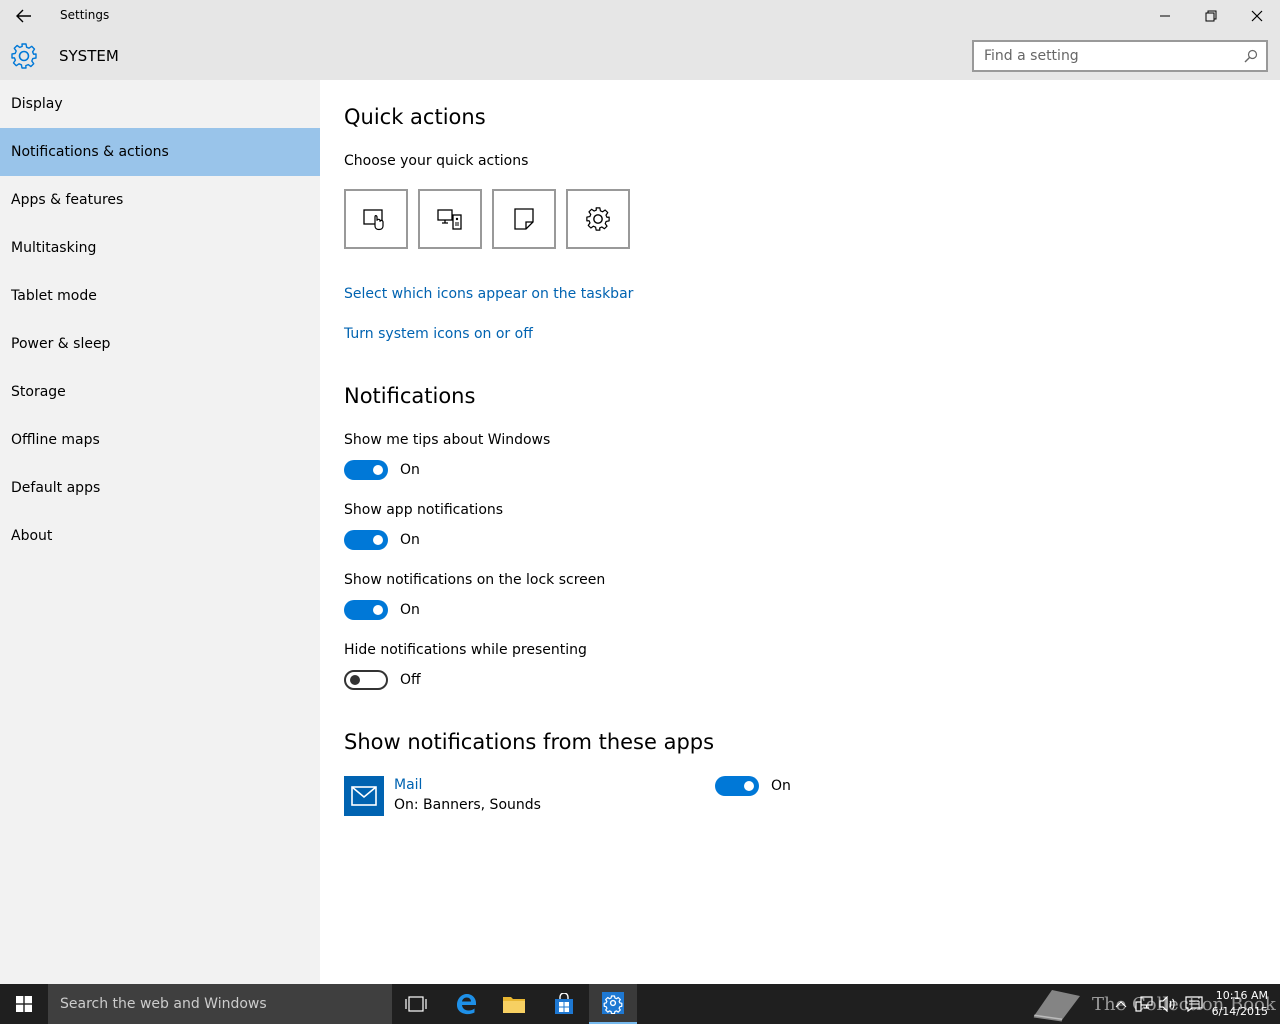  What do you see at coordinates (85, 15) in the screenshot?
I see `window-title: Settings` at bounding box center [85, 15].